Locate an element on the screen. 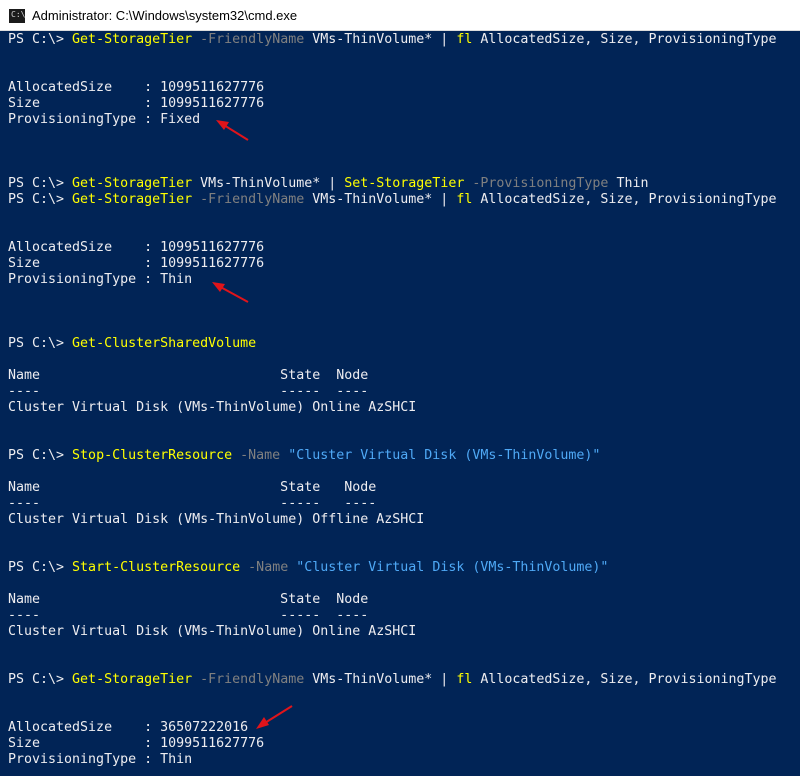  parameter: -ProvisioningType is located at coordinates (536, 183).